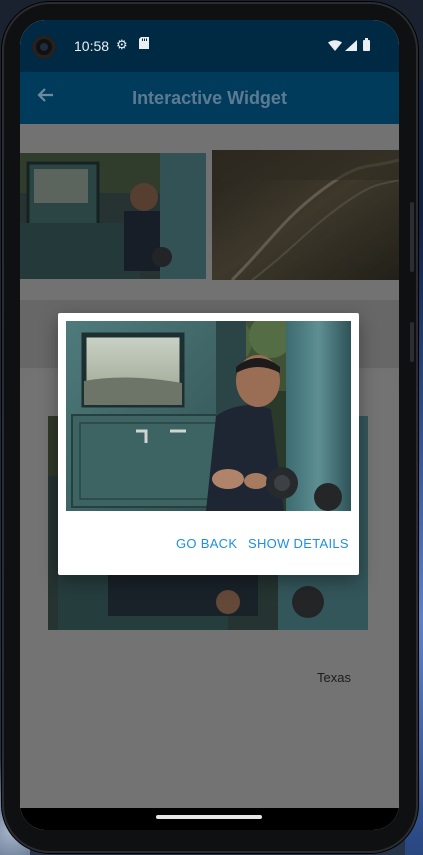  I want to click on signal-icon, so click(351, 46).